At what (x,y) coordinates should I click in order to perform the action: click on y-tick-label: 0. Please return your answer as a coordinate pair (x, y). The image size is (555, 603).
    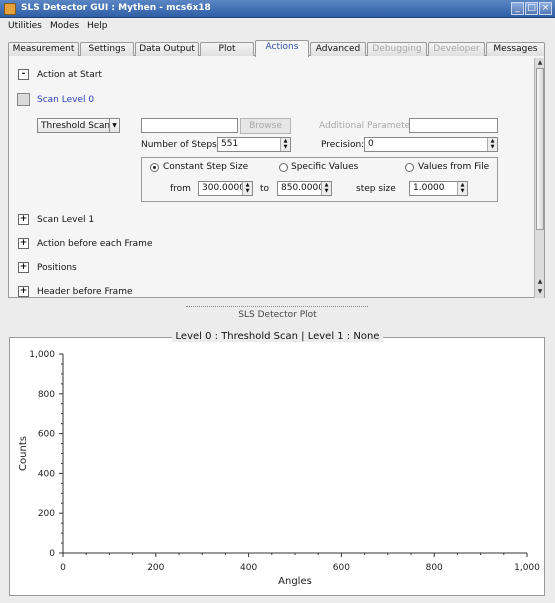
    Looking at the image, I should click on (52, 554).